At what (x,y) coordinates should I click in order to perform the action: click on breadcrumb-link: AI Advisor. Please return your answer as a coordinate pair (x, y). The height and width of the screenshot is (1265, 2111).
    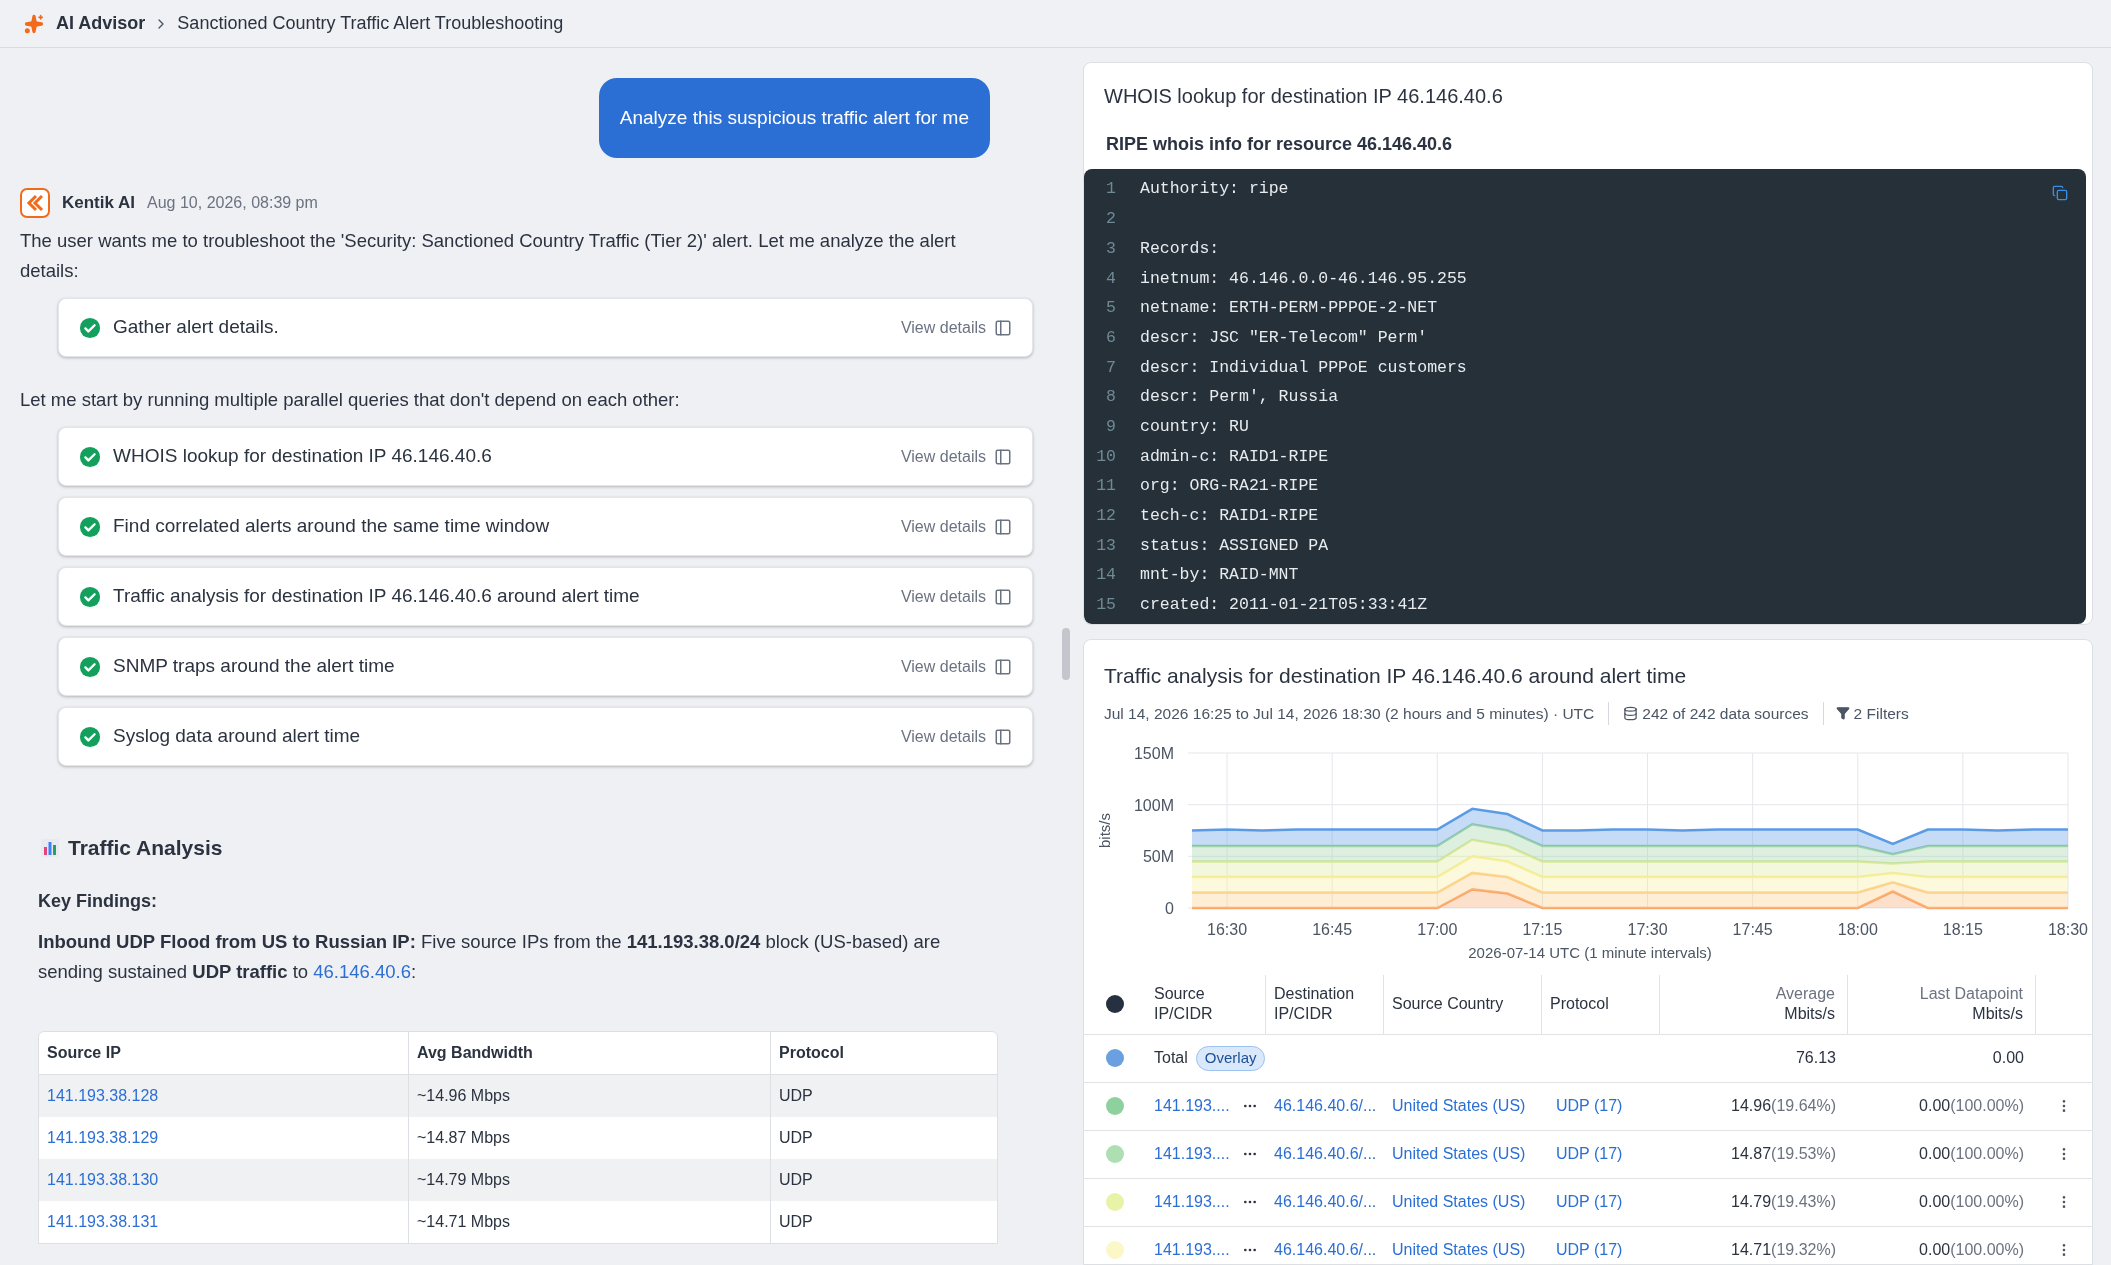
    Looking at the image, I should click on (101, 23).